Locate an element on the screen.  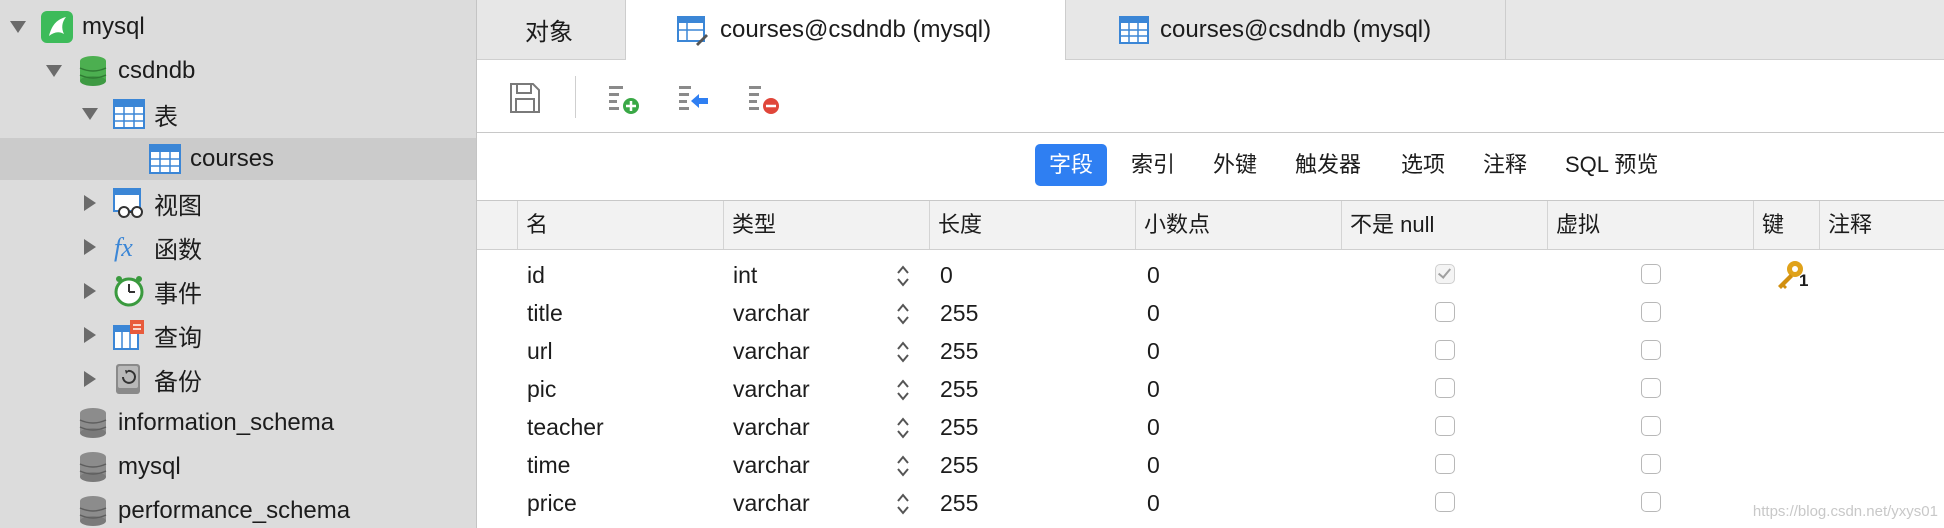
tree-item-views: 视图 is located at coordinates (238, 203).